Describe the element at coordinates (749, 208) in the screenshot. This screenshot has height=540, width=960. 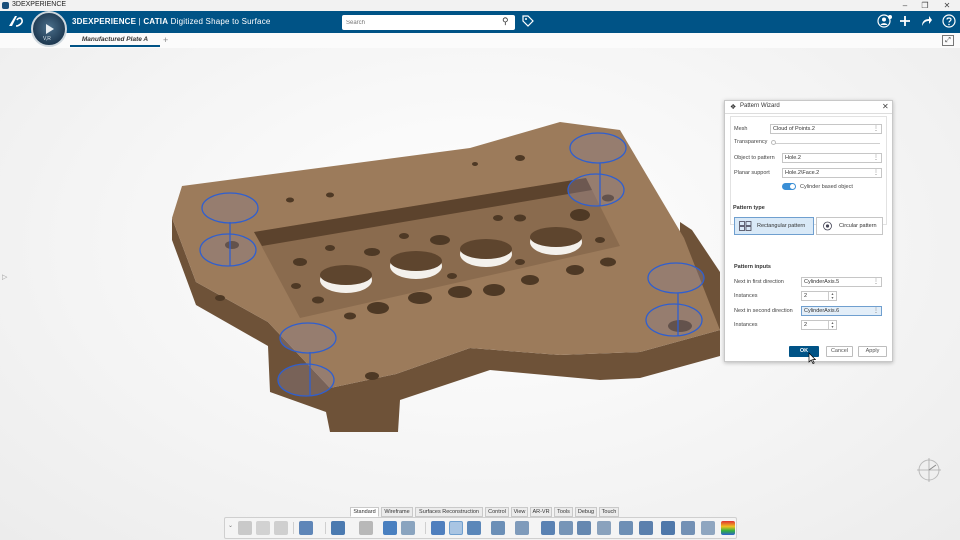
I see `pattern-type-heading: Pattern type` at that location.